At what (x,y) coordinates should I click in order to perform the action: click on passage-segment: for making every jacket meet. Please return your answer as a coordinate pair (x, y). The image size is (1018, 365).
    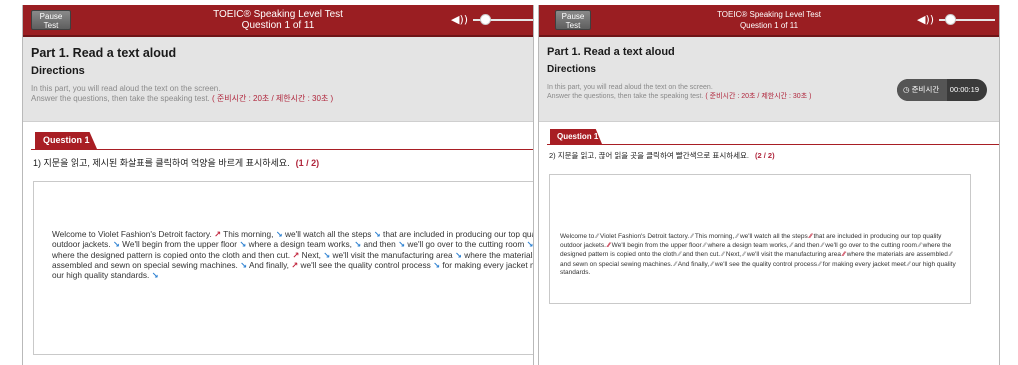
    Looking at the image, I should click on (864, 264).